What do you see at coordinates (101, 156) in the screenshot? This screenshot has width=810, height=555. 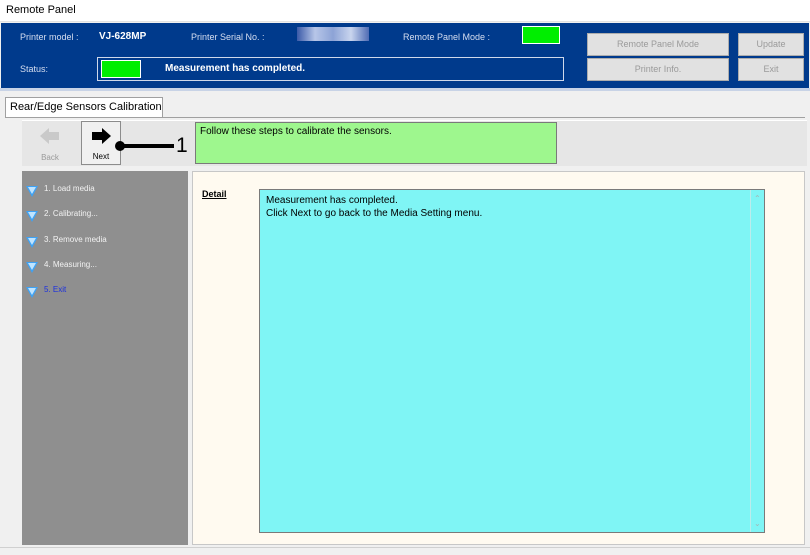 I see `next-button-label: Next` at bounding box center [101, 156].